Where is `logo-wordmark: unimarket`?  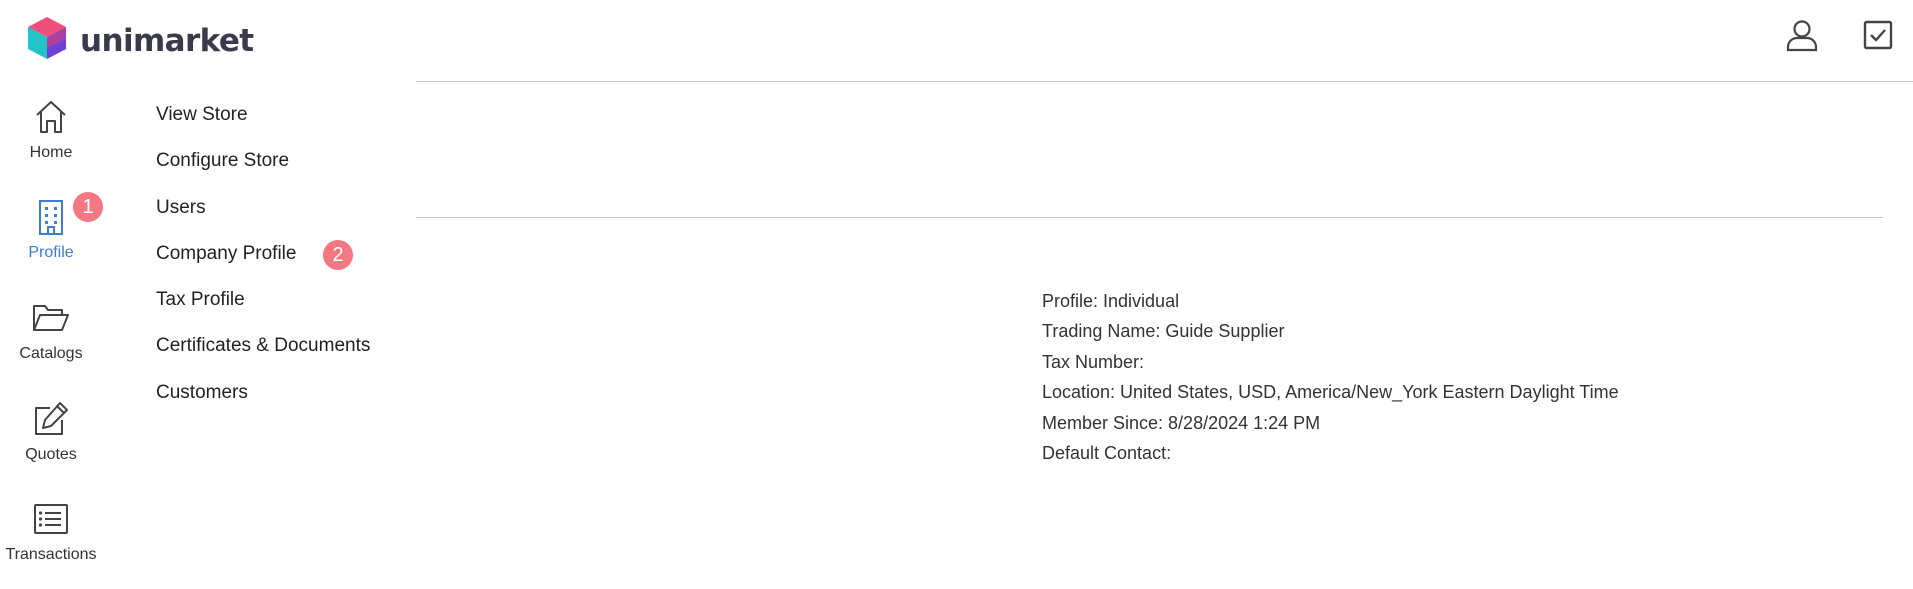
logo-wordmark: unimarket is located at coordinates (167, 40).